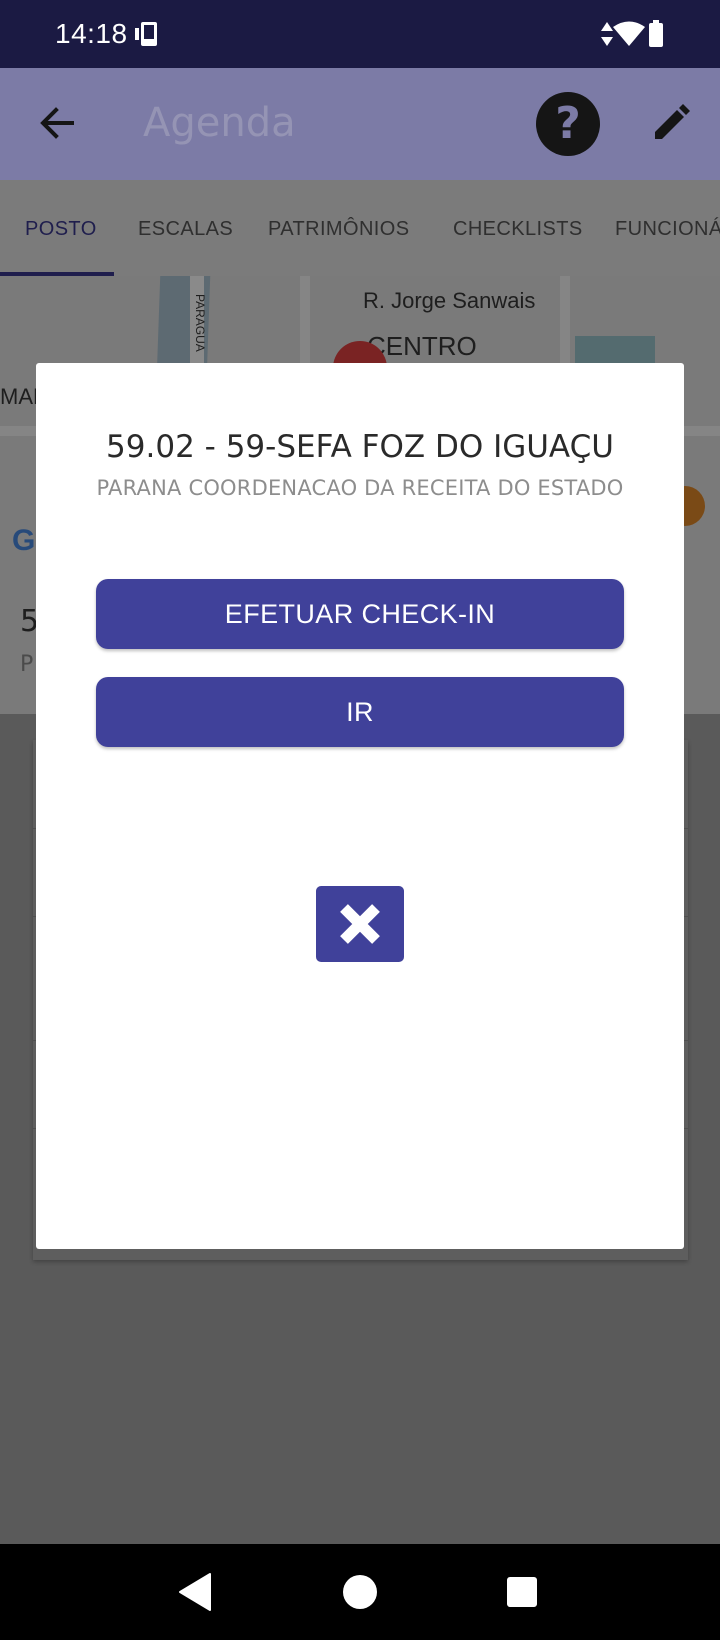  Describe the element at coordinates (195, 1594) in the screenshot. I see `back-triangle-icon` at that location.